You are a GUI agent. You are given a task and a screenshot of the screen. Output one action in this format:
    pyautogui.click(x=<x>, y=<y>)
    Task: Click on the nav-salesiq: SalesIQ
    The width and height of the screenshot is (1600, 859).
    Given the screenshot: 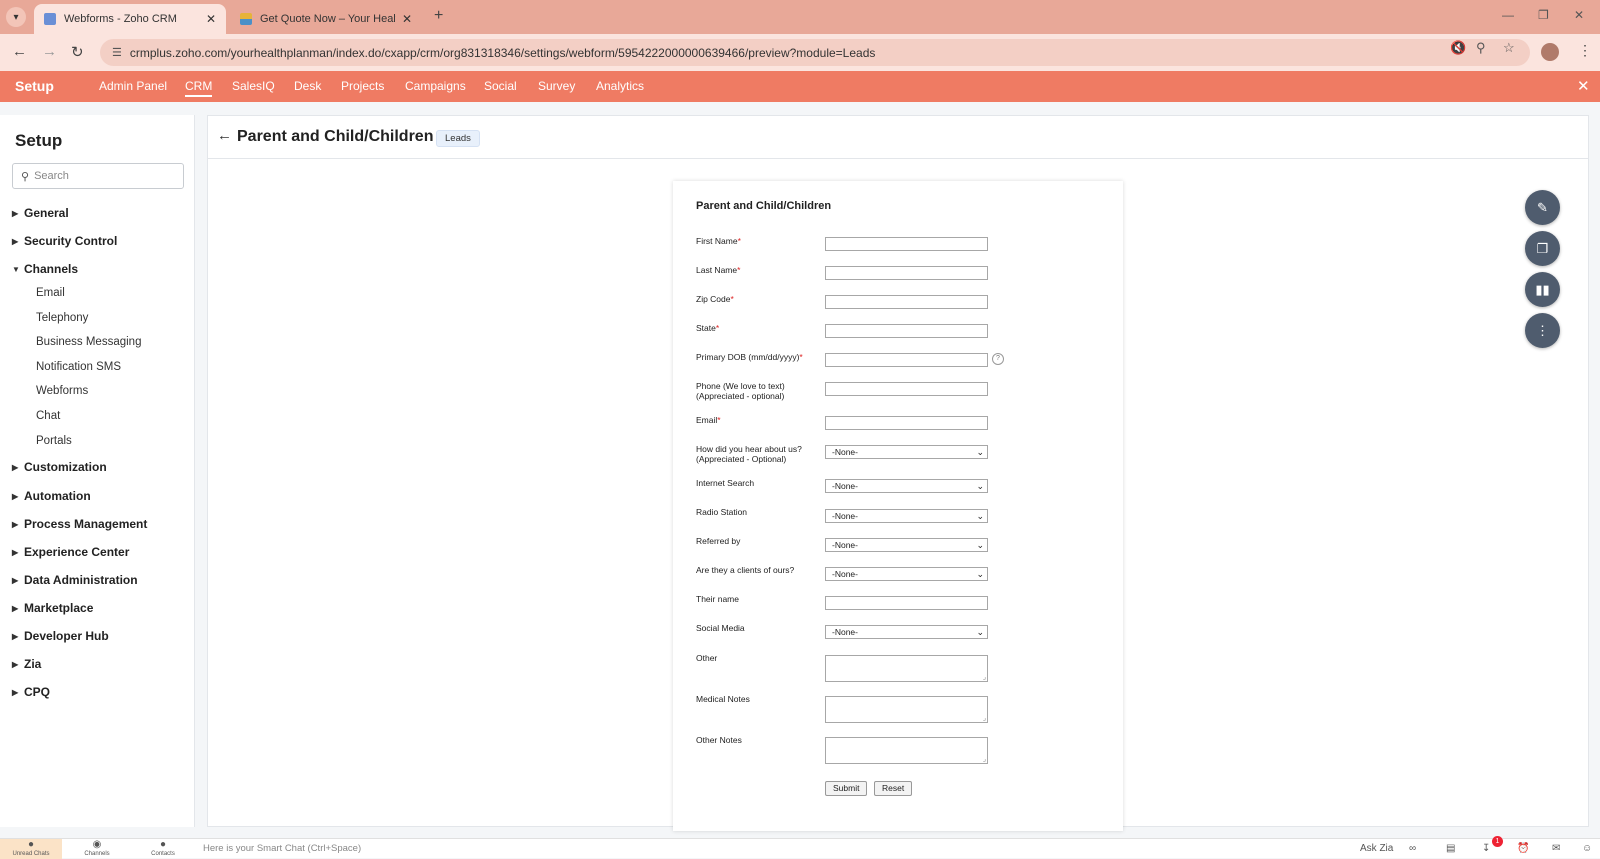 What is the action you would take?
    pyautogui.click(x=253, y=86)
    